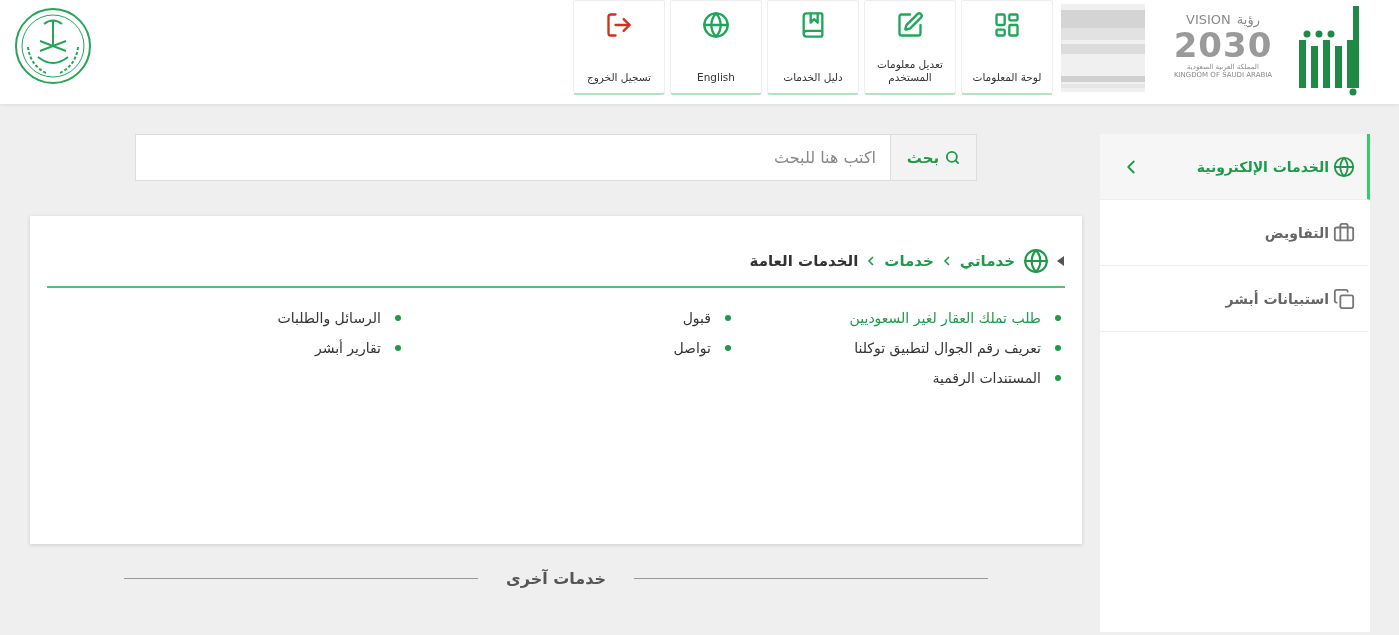 The width and height of the screenshot is (1399, 635). What do you see at coordinates (910, 25) in the screenshot?
I see `edit-icon` at bounding box center [910, 25].